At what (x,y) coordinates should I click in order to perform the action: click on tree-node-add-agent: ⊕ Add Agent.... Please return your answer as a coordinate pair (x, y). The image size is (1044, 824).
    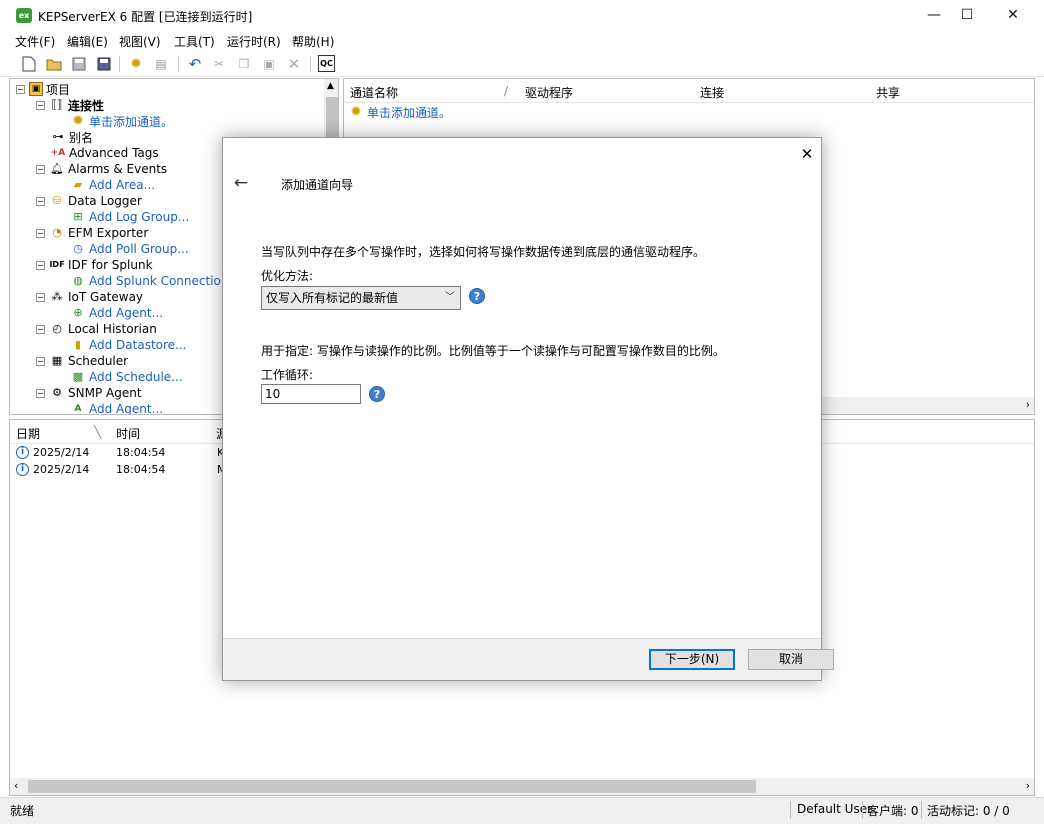
    Looking at the image, I should click on (116, 313).